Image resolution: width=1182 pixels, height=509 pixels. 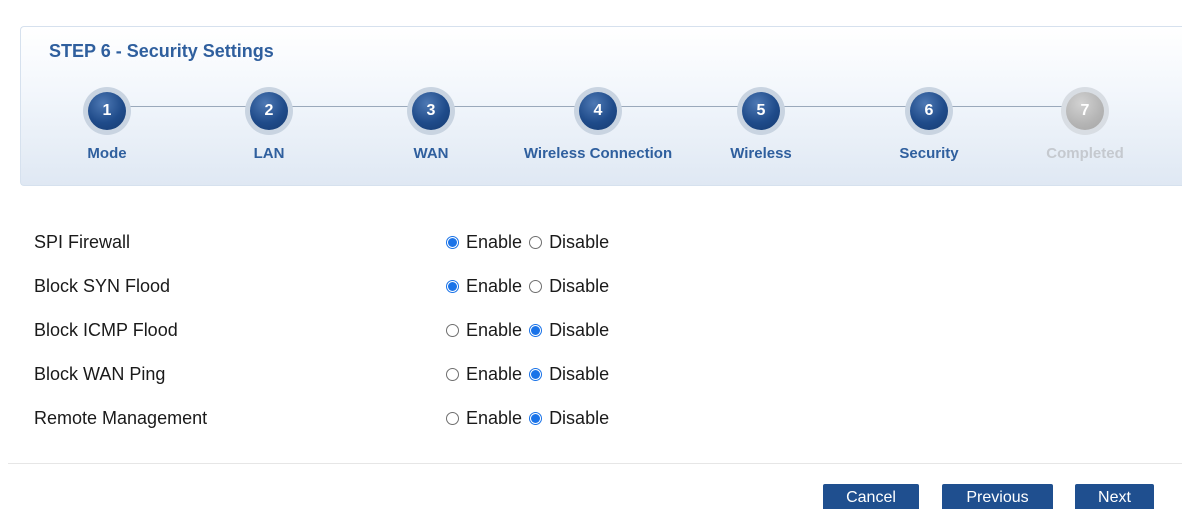 What do you see at coordinates (997, 496) in the screenshot?
I see `previous-button: Previous` at bounding box center [997, 496].